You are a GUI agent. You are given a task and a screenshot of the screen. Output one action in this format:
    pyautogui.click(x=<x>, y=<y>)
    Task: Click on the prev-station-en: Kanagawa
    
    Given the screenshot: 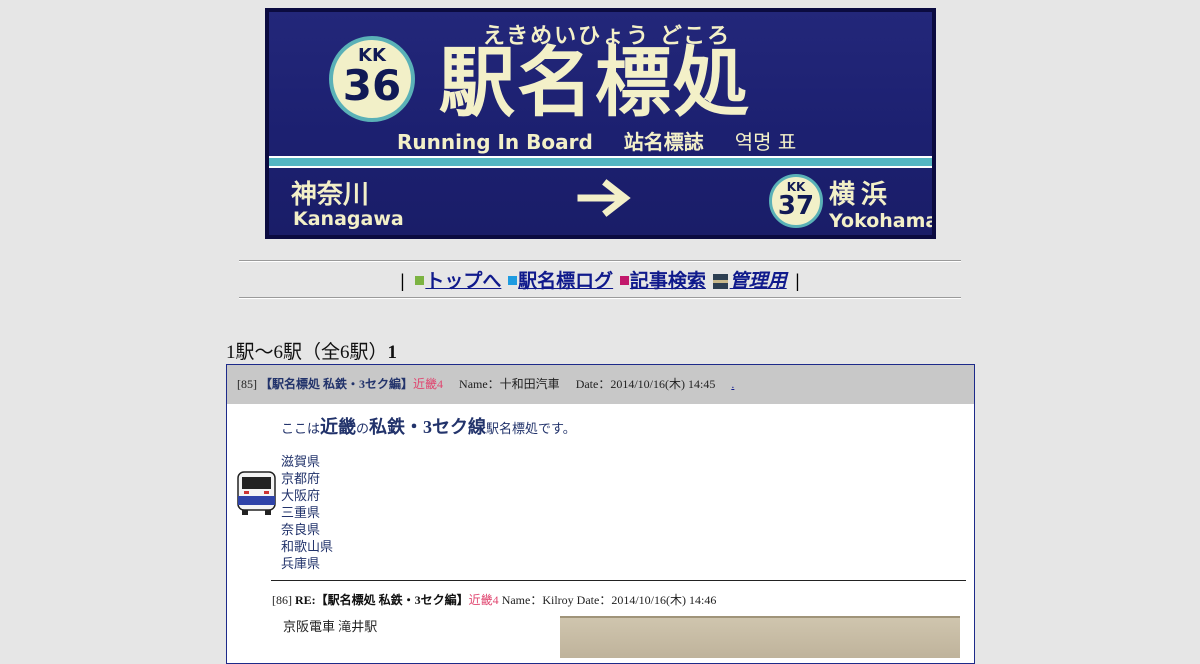 What is the action you would take?
    pyautogui.click(x=348, y=219)
    